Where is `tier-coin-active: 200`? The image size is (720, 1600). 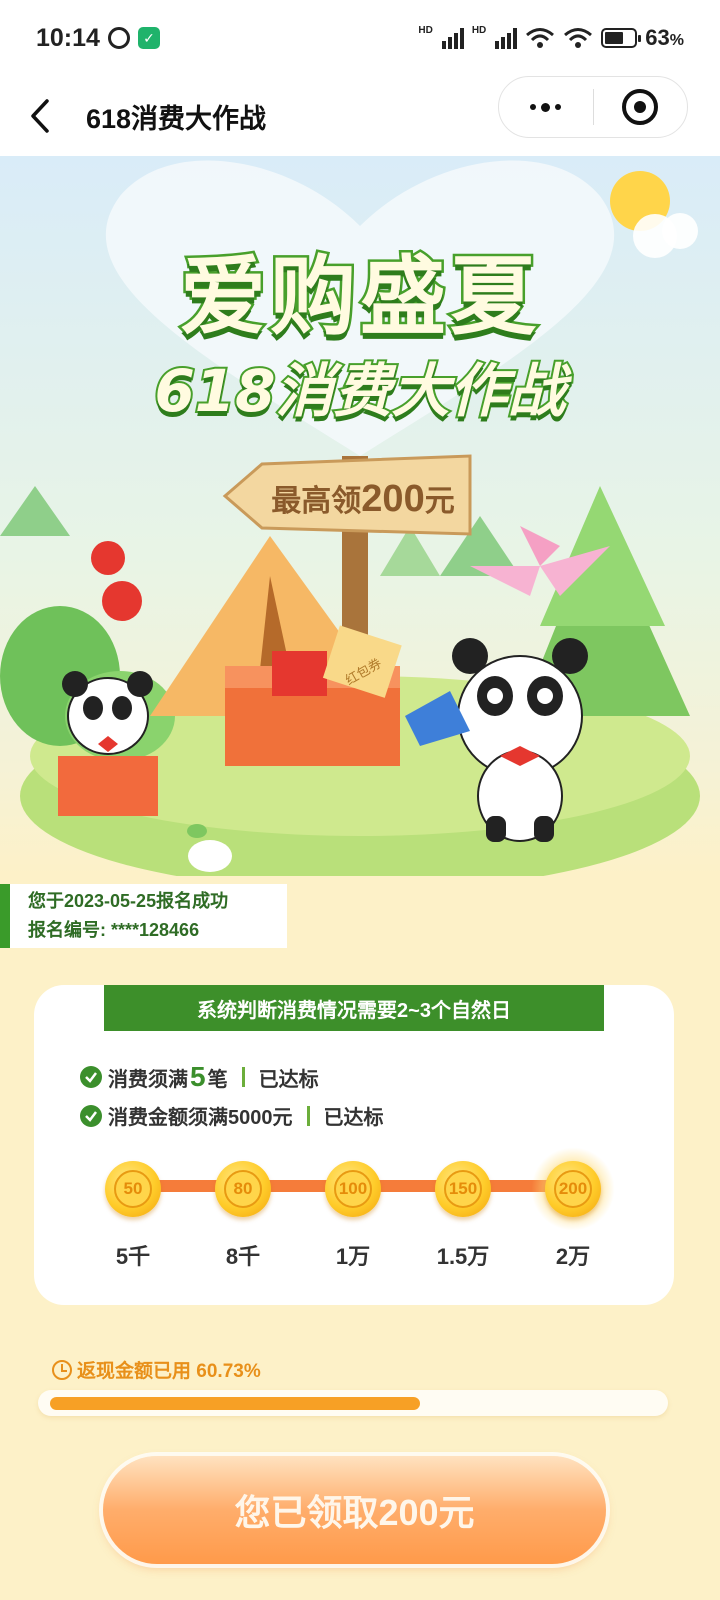 tier-coin-active: 200 is located at coordinates (573, 1189).